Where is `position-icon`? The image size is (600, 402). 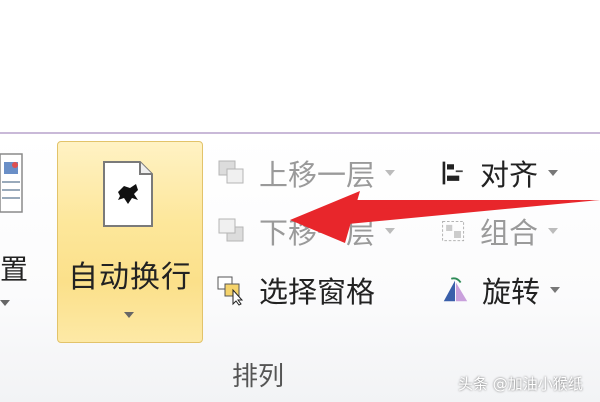 position-icon is located at coordinates (13, 183).